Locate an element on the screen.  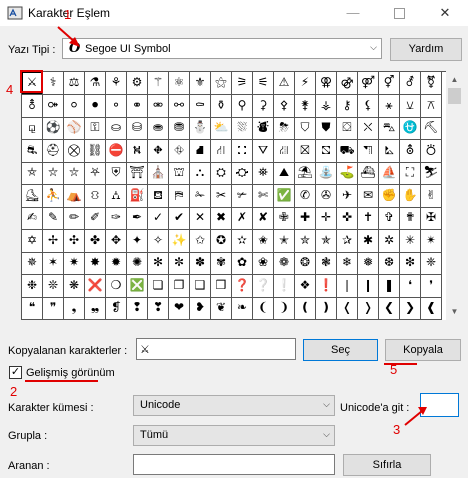
annotation-4: 4 is located at coordinates (10, 89).